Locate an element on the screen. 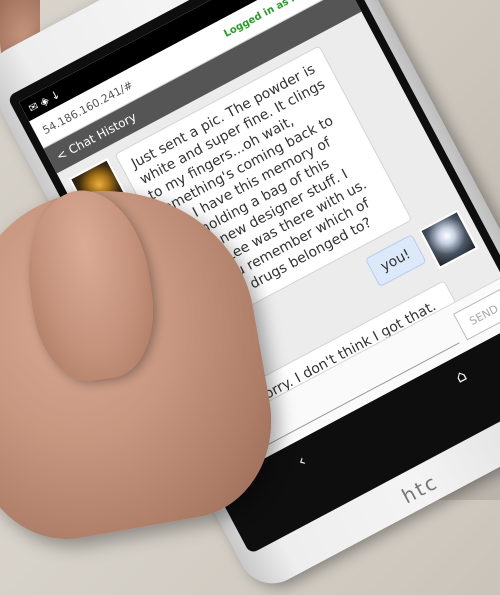 The width and height of the screenshot is (500, 595). home-icon: ⌂ is located at coordinates (461, 376).